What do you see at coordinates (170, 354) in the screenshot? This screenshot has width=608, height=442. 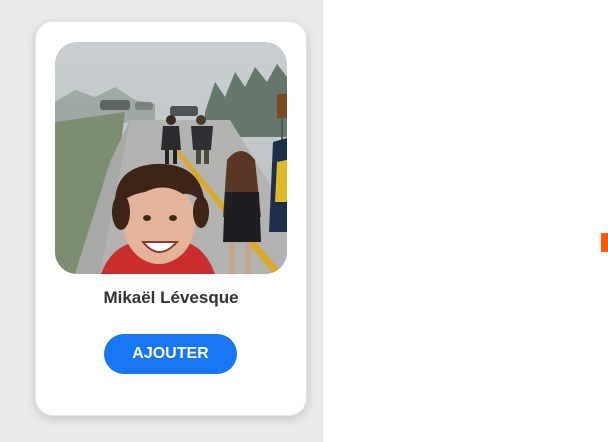 I see `add-friend-button: AJOUTER` at bounding box center [170, 354].